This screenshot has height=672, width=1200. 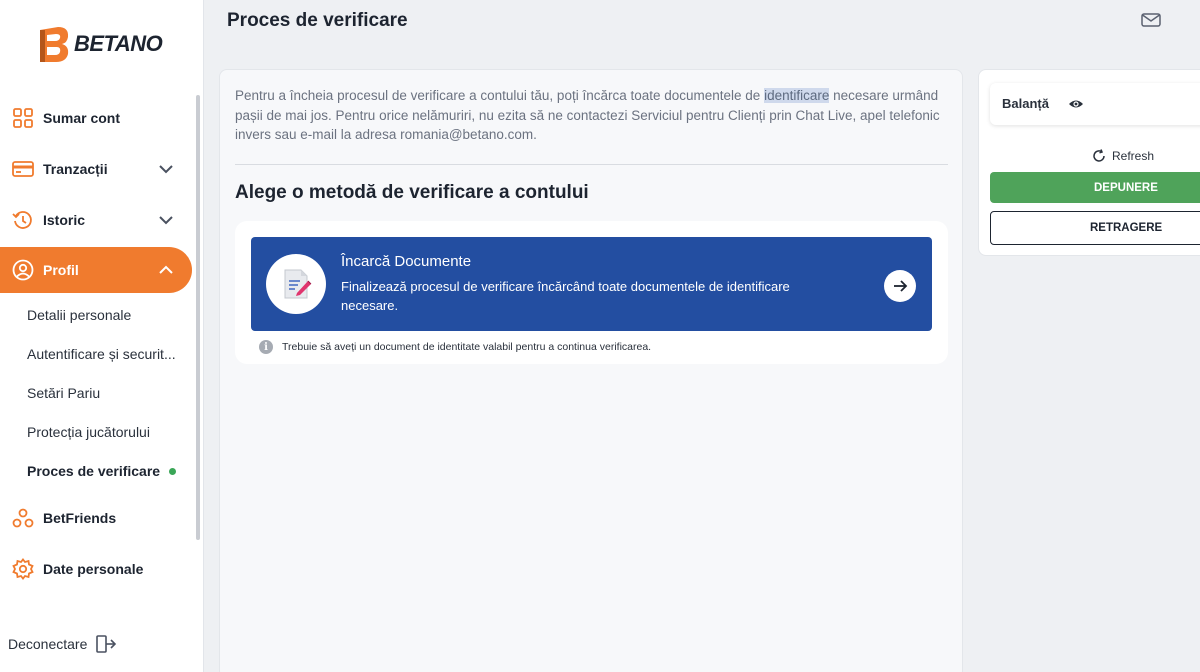 I want to click on sidebar-subitem-protectia-jucatorului: Protecția jucătorului, so click(x=88, y=432).